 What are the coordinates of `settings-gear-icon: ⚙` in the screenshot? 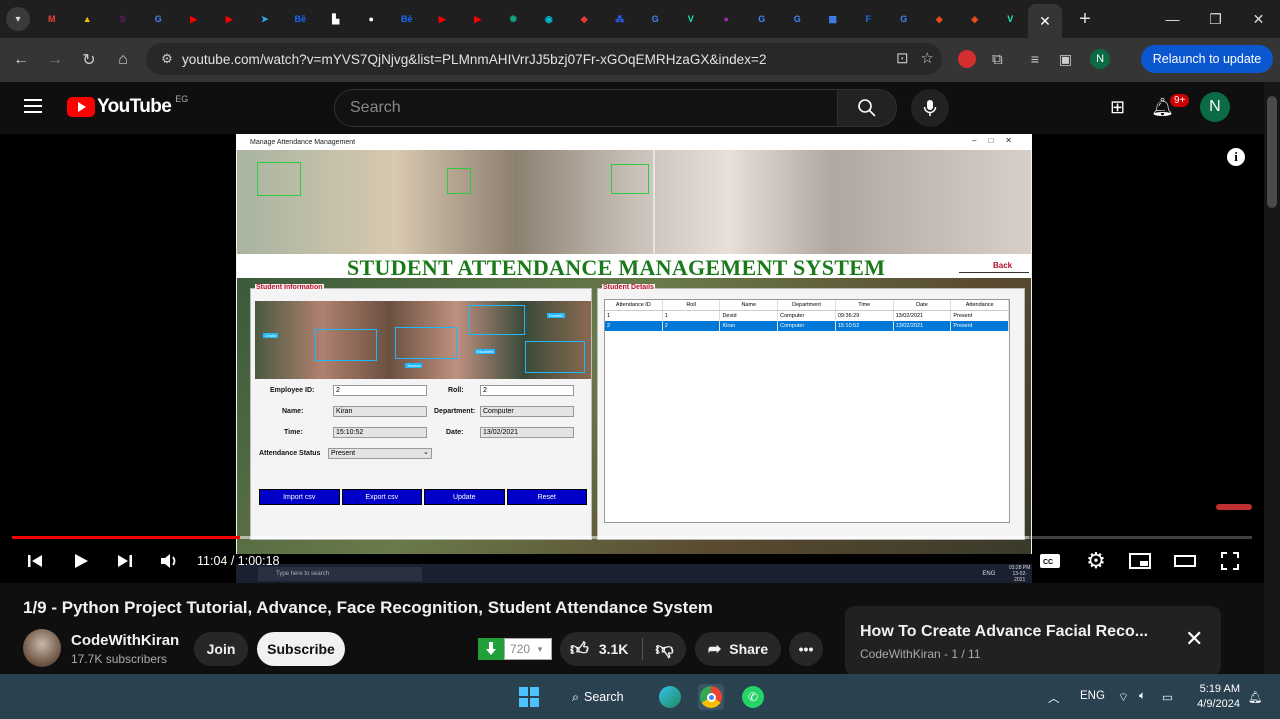 It's located at (1096, 561).